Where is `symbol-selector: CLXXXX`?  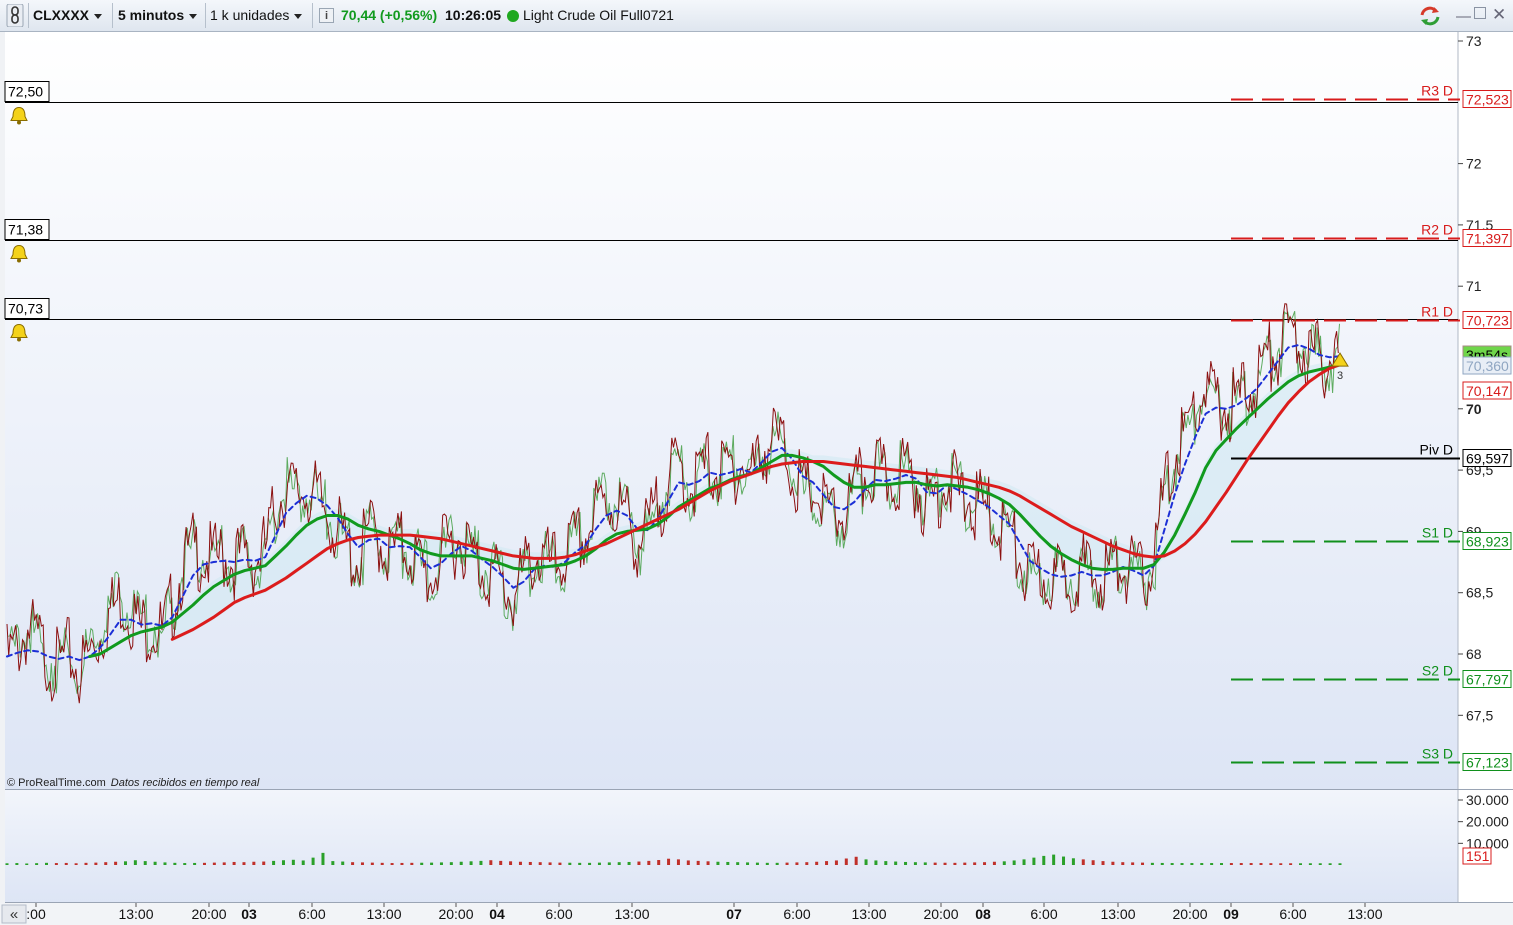 symbol-selector: CLXXXX is located at coordinates (68, 15).